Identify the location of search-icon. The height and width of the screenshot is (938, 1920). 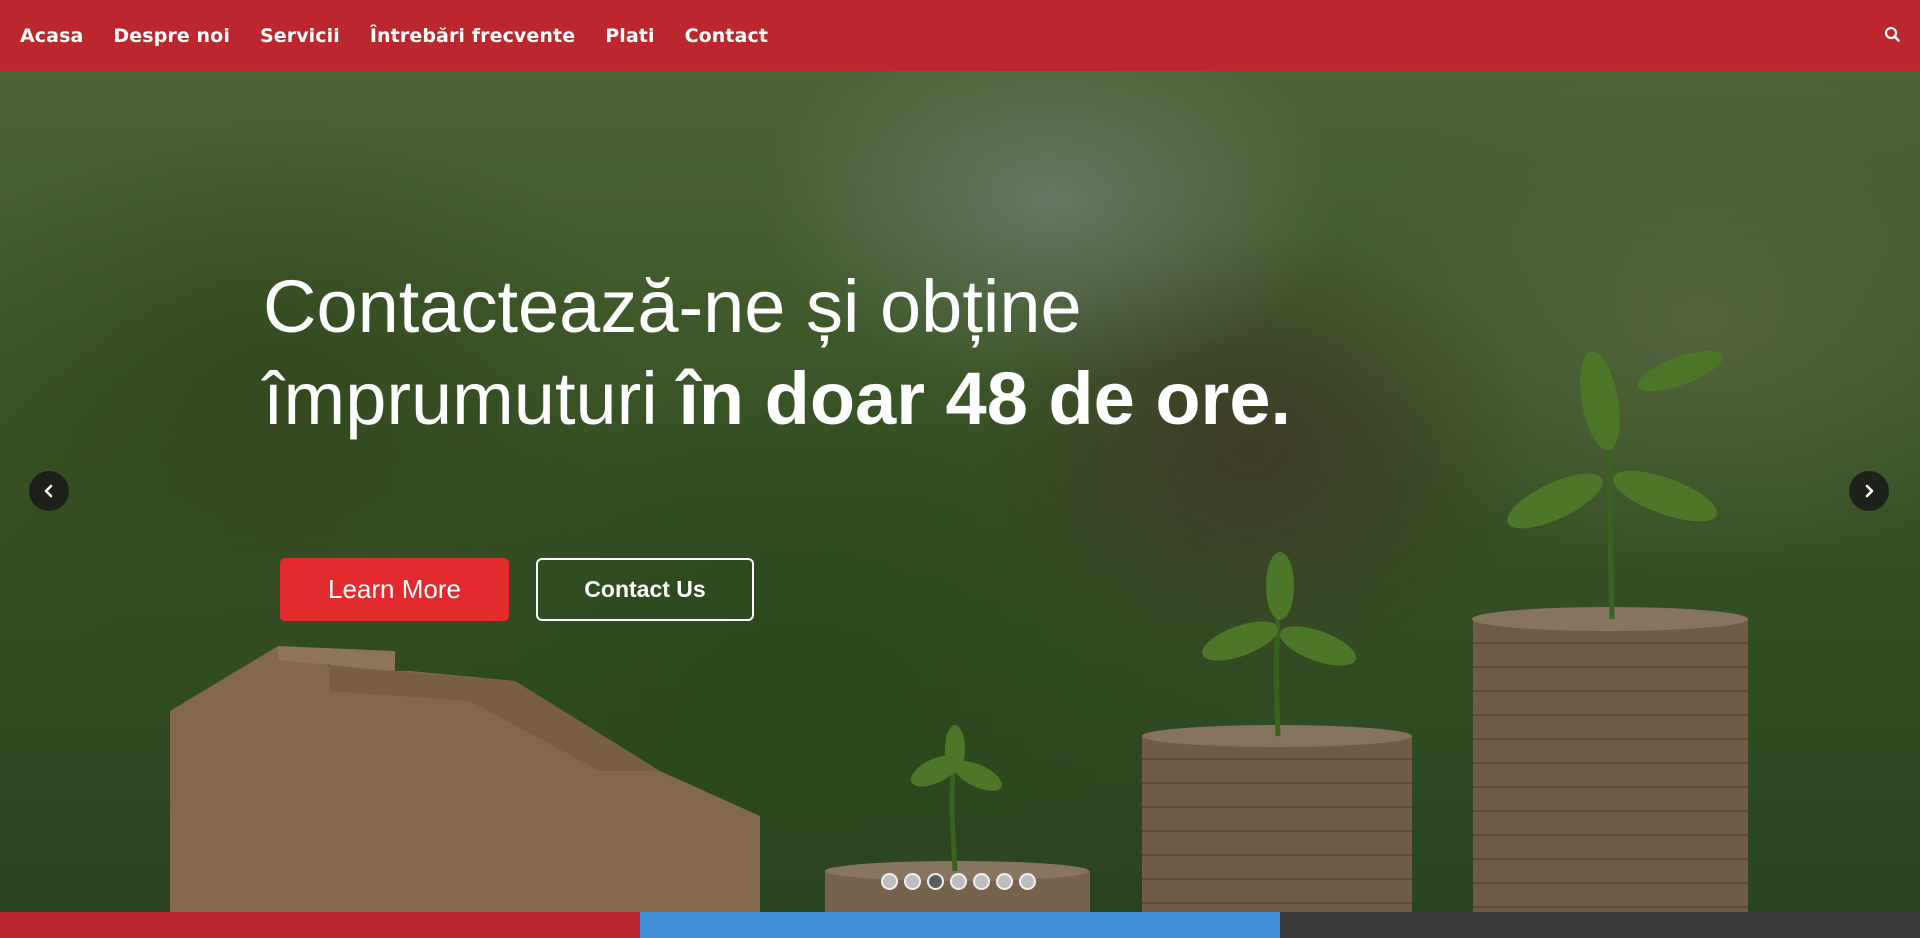
(1893, 35).